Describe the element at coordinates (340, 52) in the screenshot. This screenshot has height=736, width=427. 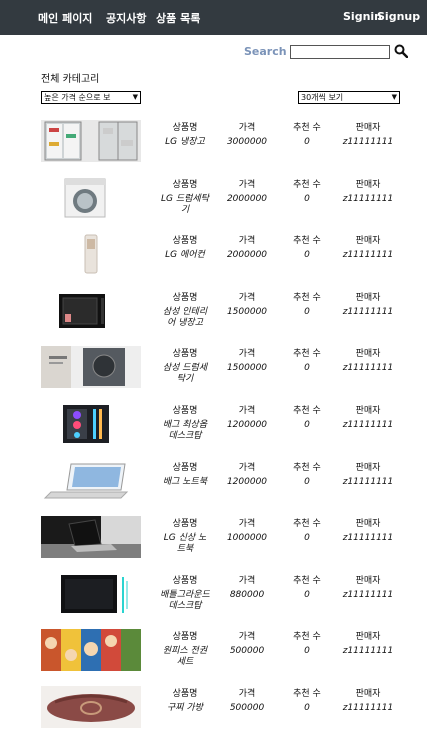
I see `search-input` at that location.